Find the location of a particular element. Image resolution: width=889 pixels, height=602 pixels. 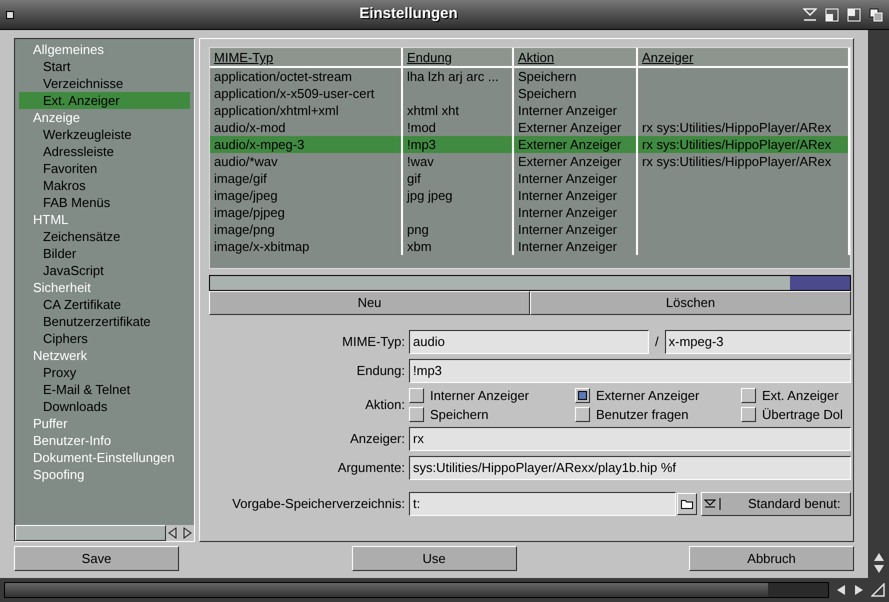

sidebar-item: Spoofing is located at coordinates (104, 474).